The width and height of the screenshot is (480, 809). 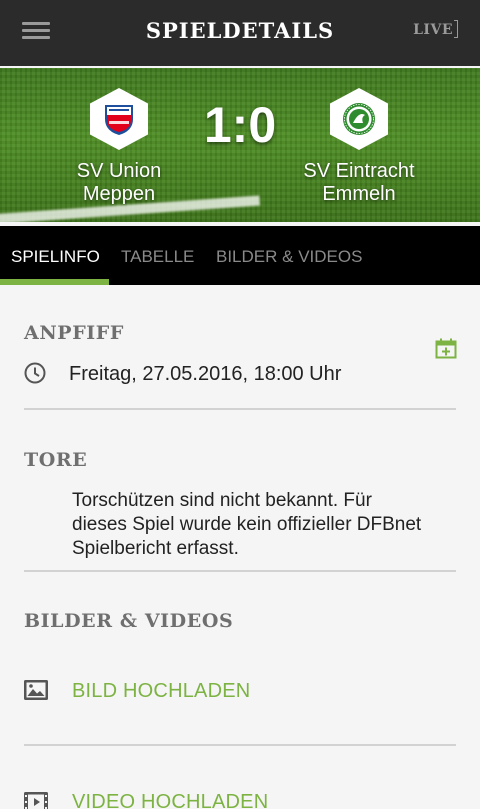 What do you see at coordinates (56, 460) in the screenshot?
I see `tore-heading: TORE` at bounding box center [56, 460].